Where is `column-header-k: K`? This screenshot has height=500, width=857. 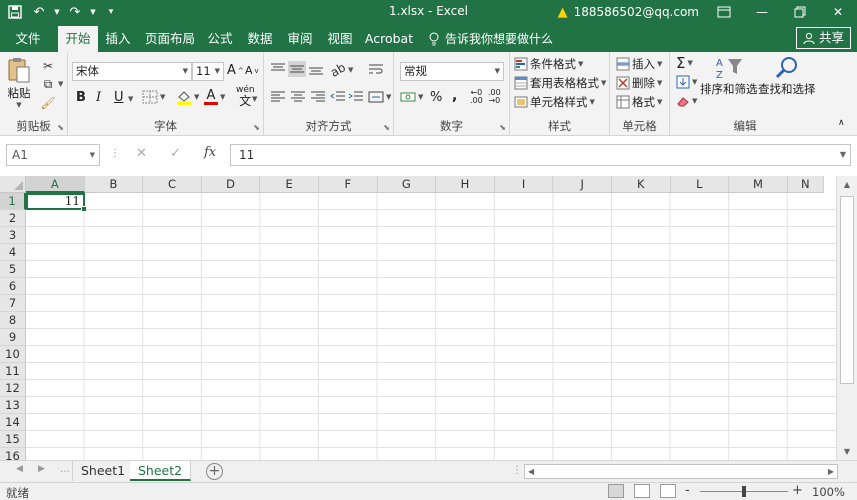
column-header-k: K is located at coordinates (641, 184).